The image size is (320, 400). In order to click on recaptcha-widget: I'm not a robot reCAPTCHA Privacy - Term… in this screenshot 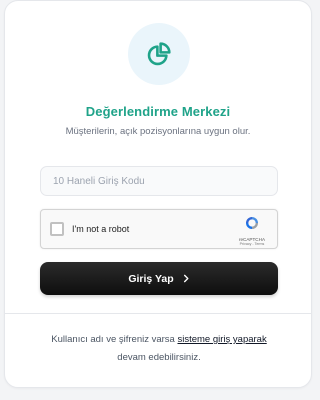, I will do `click(159, 229)`.